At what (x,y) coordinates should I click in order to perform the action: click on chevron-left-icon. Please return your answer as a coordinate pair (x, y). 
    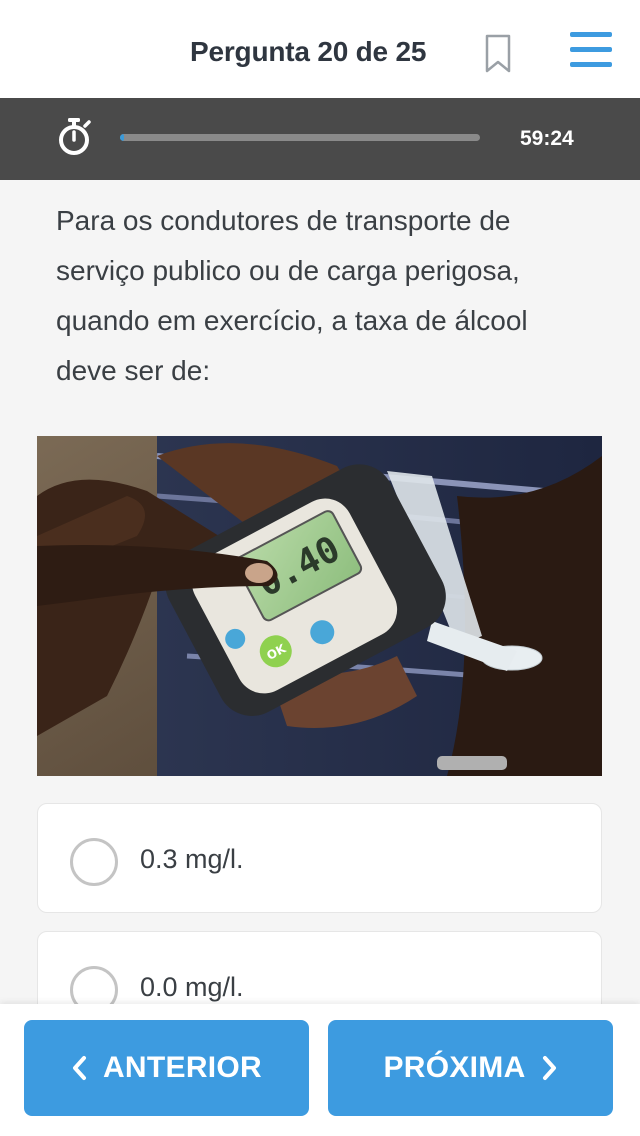
    Looking at the image, I should click on (79, 1068).